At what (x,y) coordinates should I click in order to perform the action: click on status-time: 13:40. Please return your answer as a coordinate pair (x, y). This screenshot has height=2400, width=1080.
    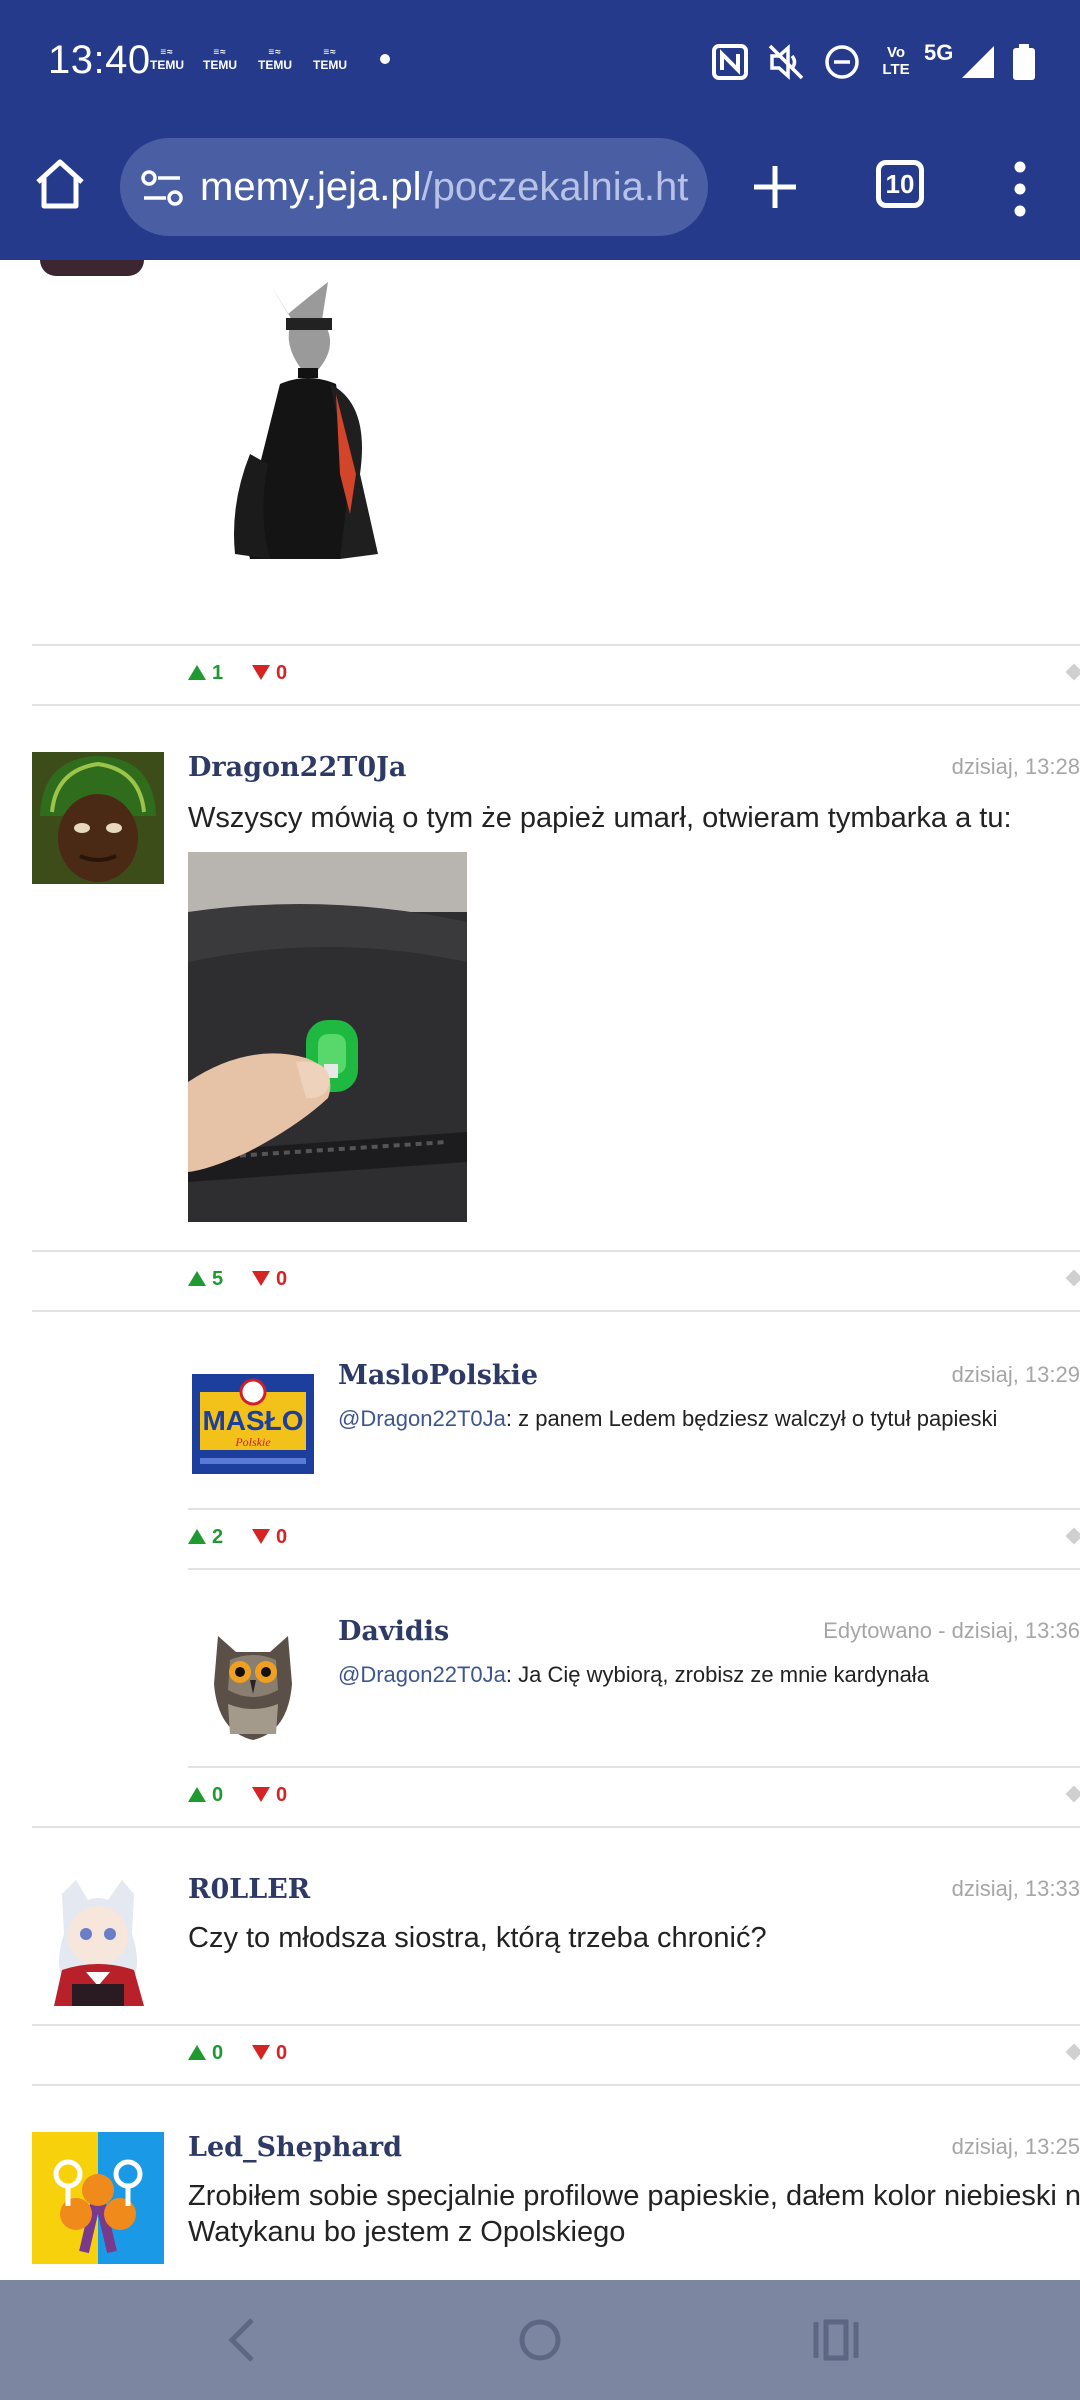
    Looking at the image, I should click on (99, 60).